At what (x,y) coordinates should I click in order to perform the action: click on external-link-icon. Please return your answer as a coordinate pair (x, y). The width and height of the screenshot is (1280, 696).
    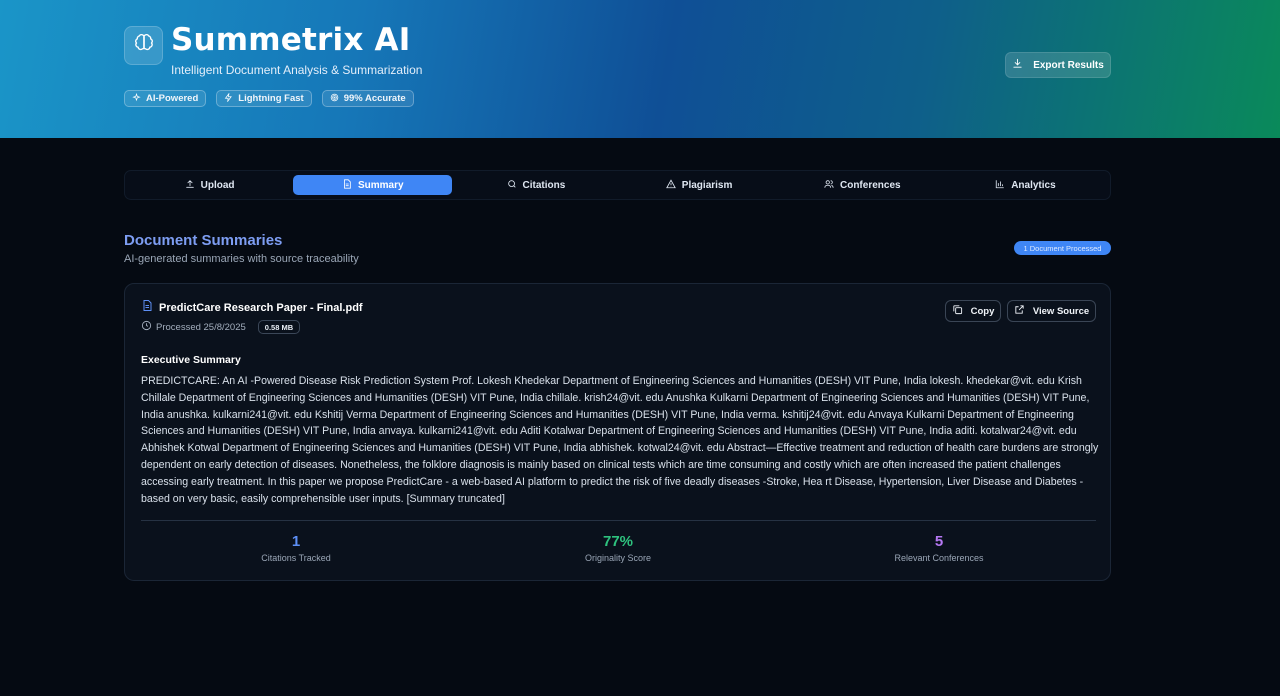
    Looking at the image, I should click on (1019, 311).